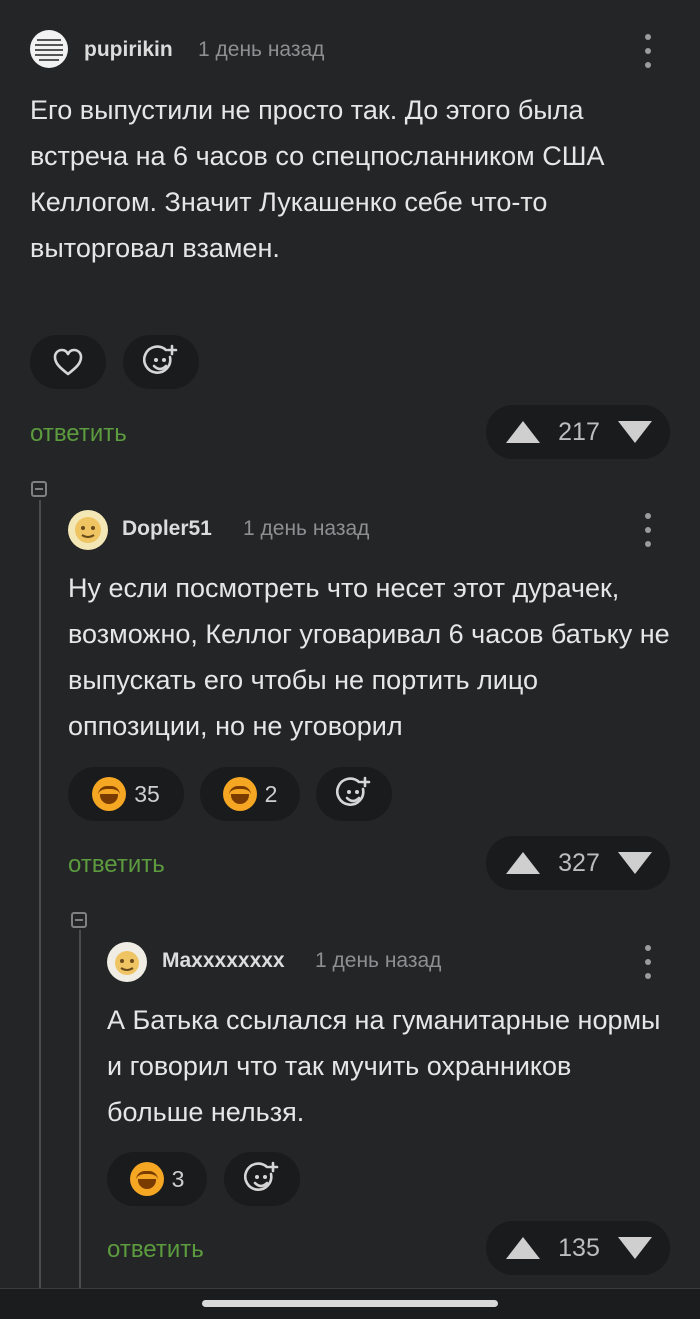 The width and height of the screenshot is (700, 1319). Describe the element at coordinates (350, 1303) in the screenshot. I see `home-indicator` at that location.